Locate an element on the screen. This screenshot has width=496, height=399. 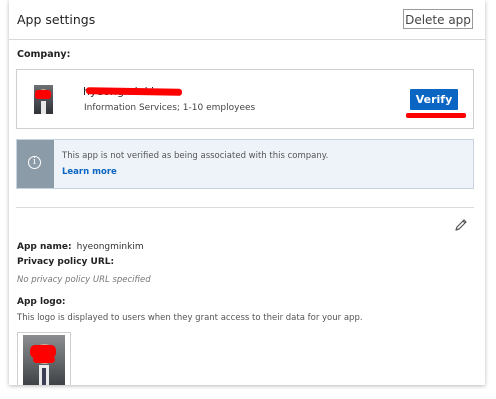
logo-photo is located at coordinates (44, 360).